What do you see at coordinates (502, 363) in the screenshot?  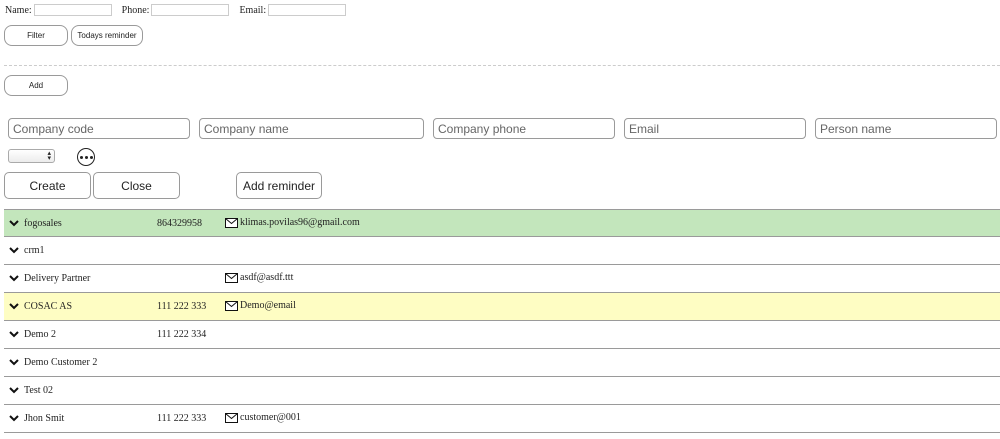 I see `company-row: Demo Customer 2` at bounding box center [502, 363].